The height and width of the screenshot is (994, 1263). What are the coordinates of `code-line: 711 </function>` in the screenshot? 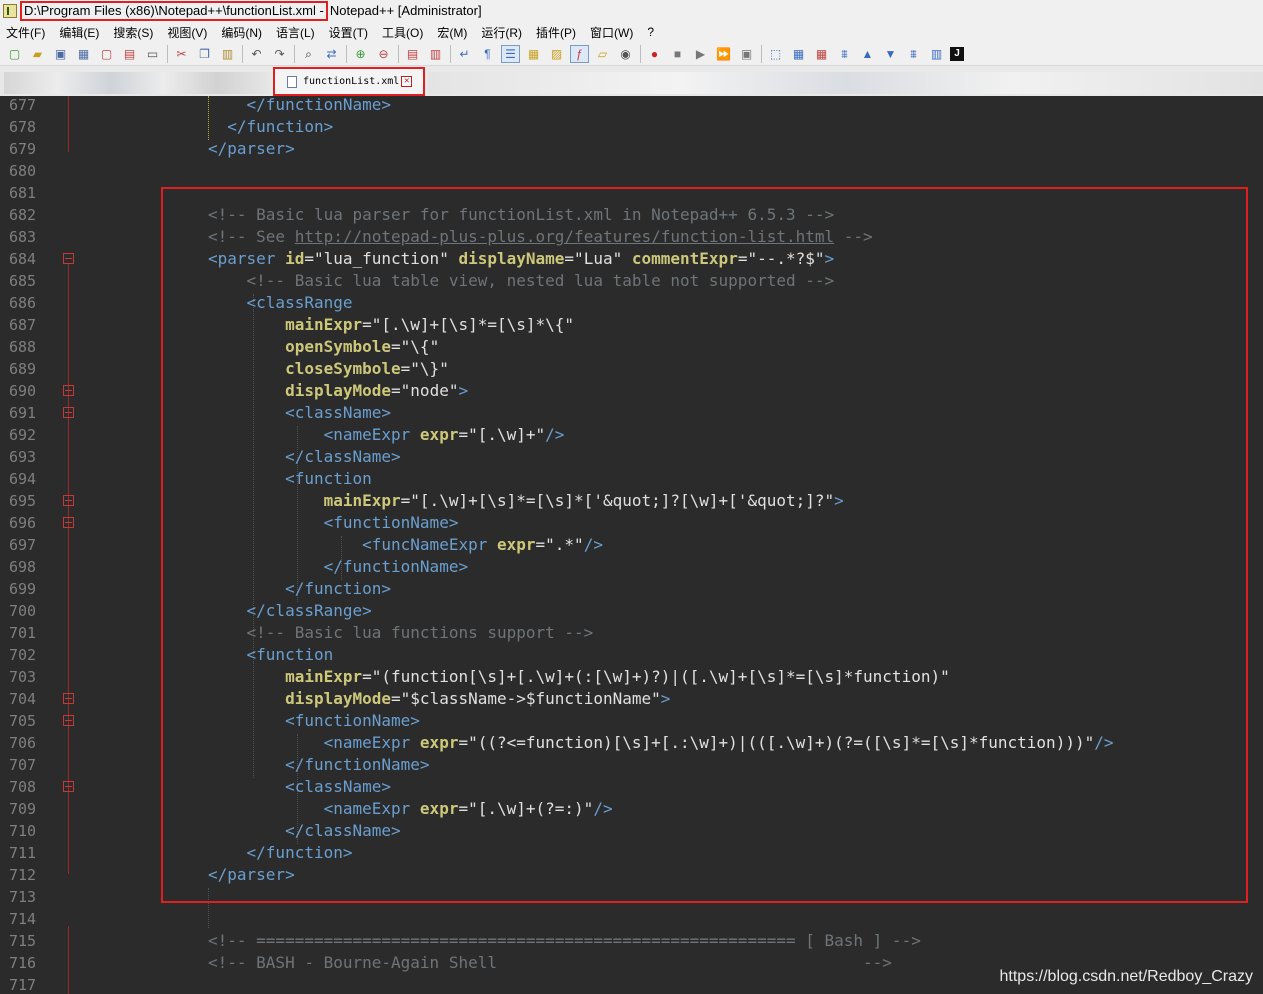 It's located at (631, 853).